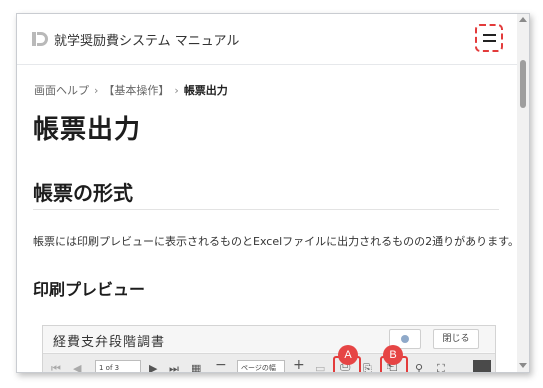 This screenshot has height=388, width=543. Describe the element at coordinates (261, 366) in the screenshot. I see `zoom-select: ページの幅` at that location.